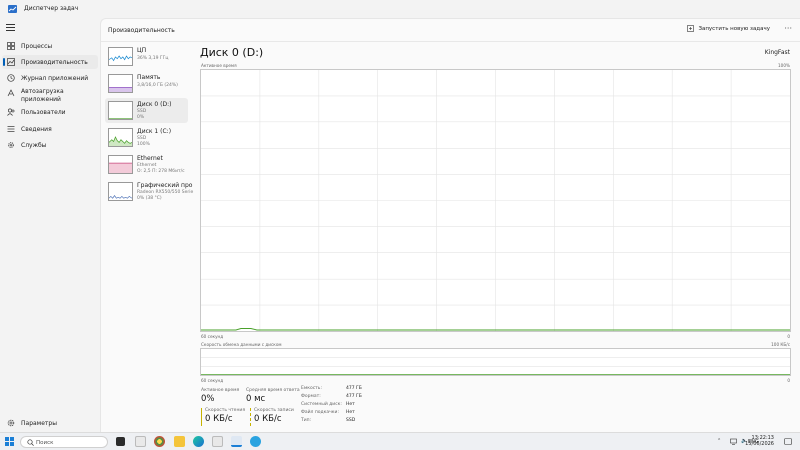 The image size is (800, 450). Describe the element at coordinates (45, 442) in the screenshot. I see `search-placeholder: Поиск` at that location.